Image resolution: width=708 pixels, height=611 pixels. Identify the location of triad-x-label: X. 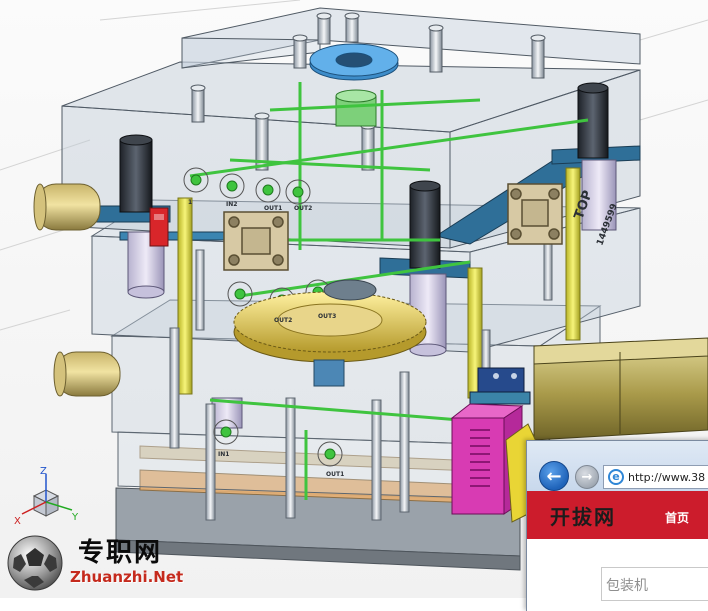
(17, 521).